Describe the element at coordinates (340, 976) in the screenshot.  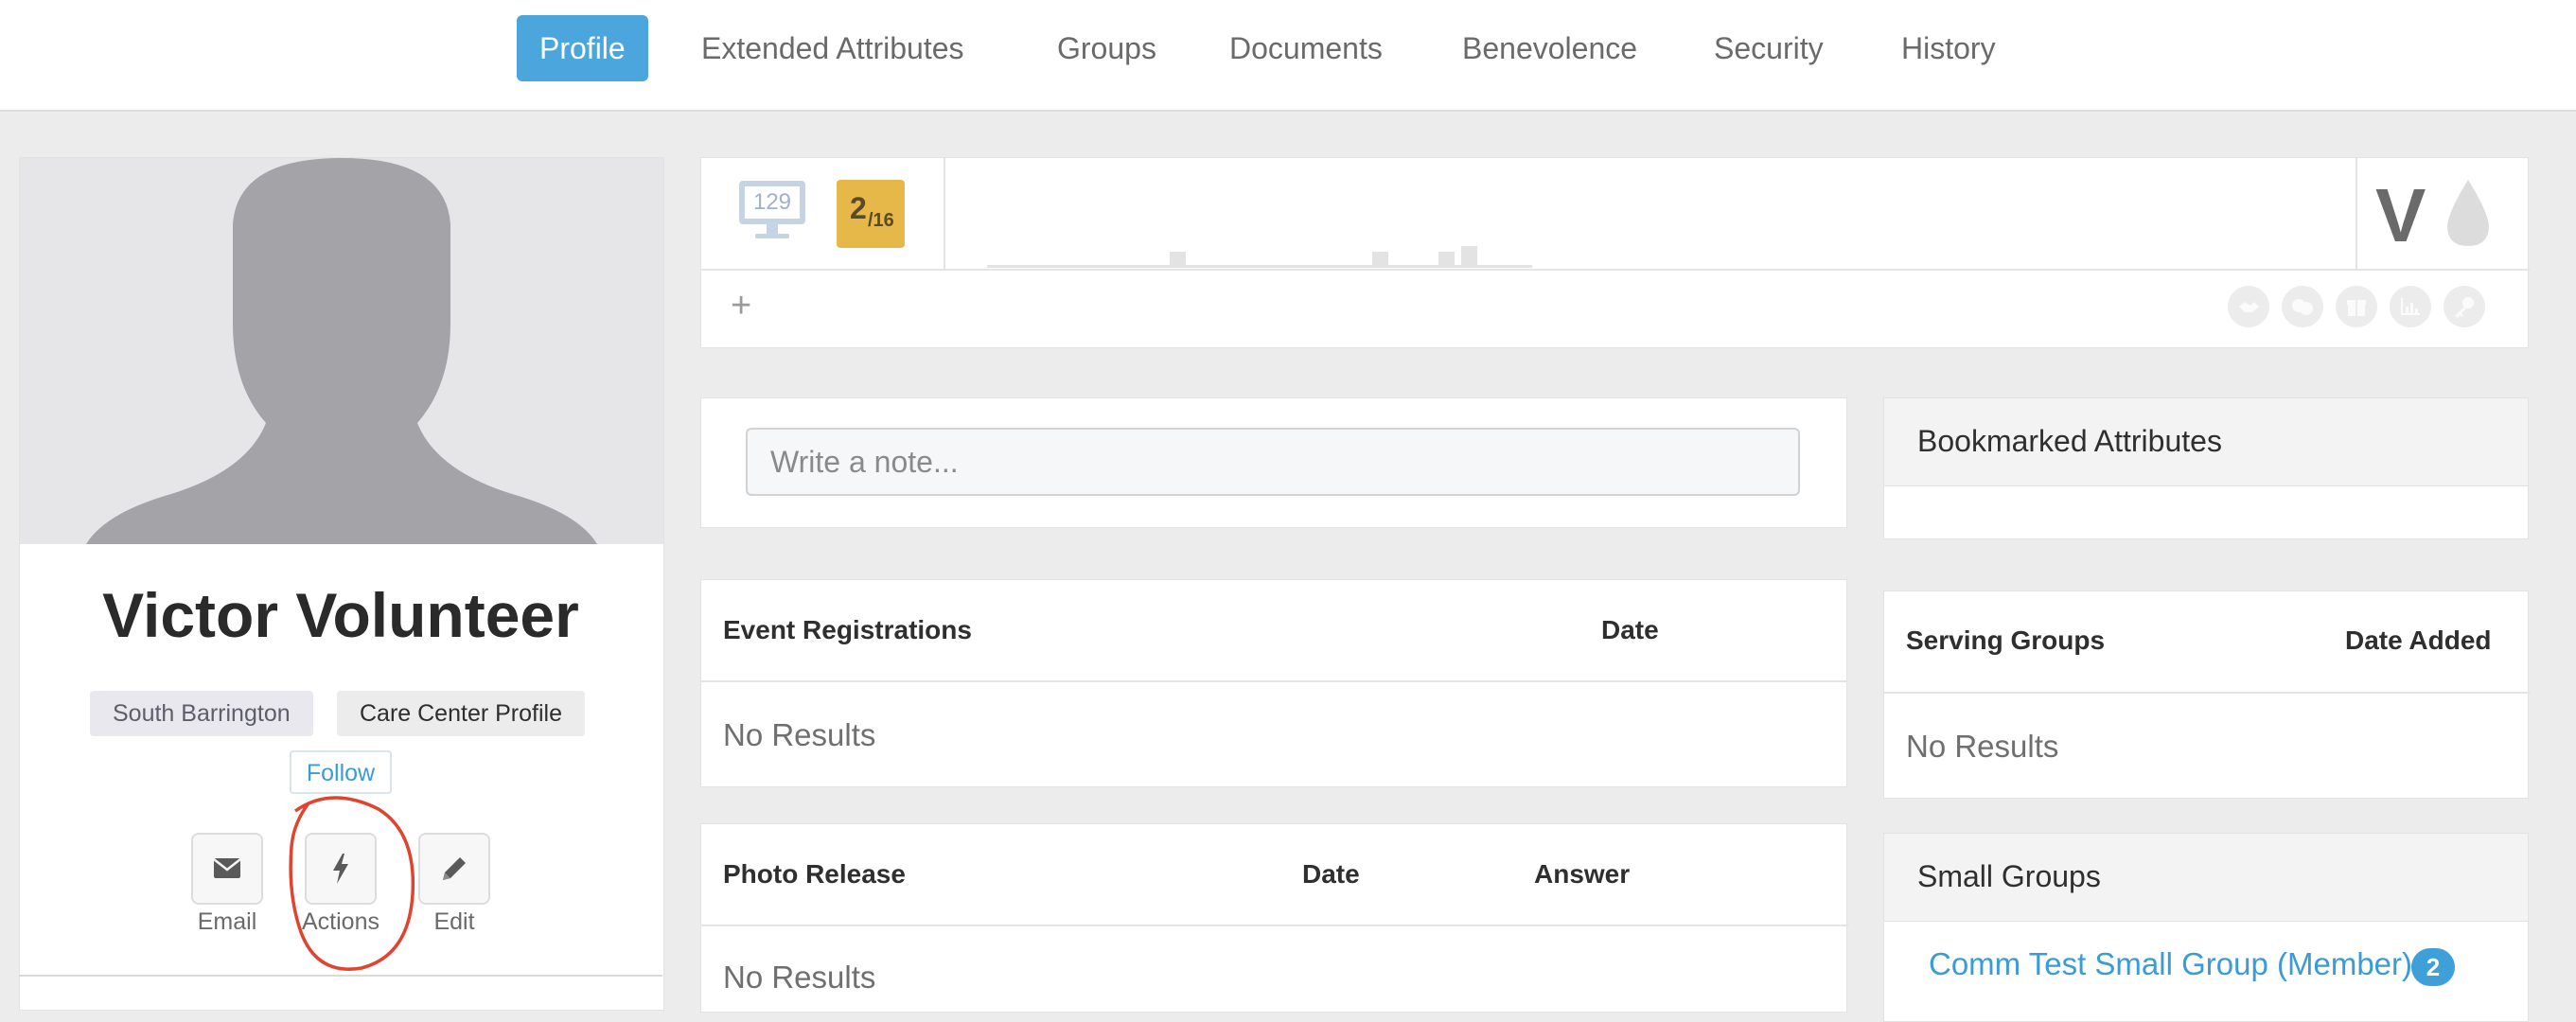
I see `card-divider` at that location.